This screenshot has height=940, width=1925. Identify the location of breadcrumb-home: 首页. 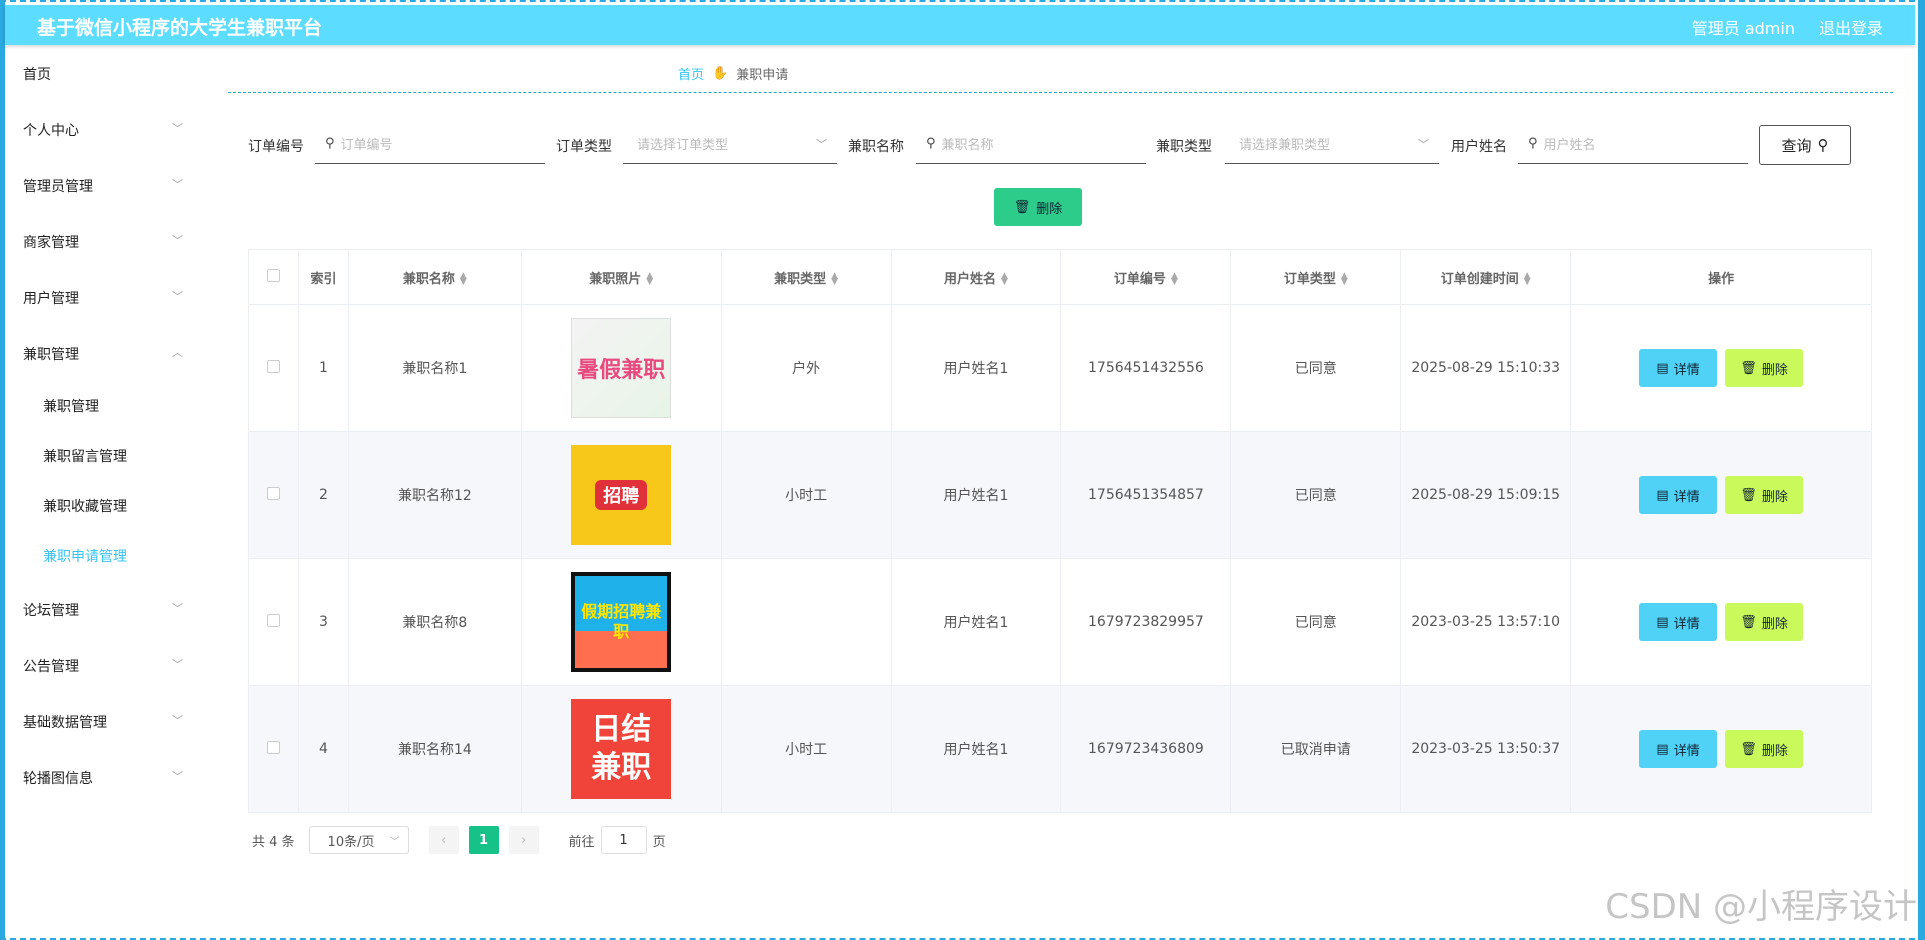
(691, 73).